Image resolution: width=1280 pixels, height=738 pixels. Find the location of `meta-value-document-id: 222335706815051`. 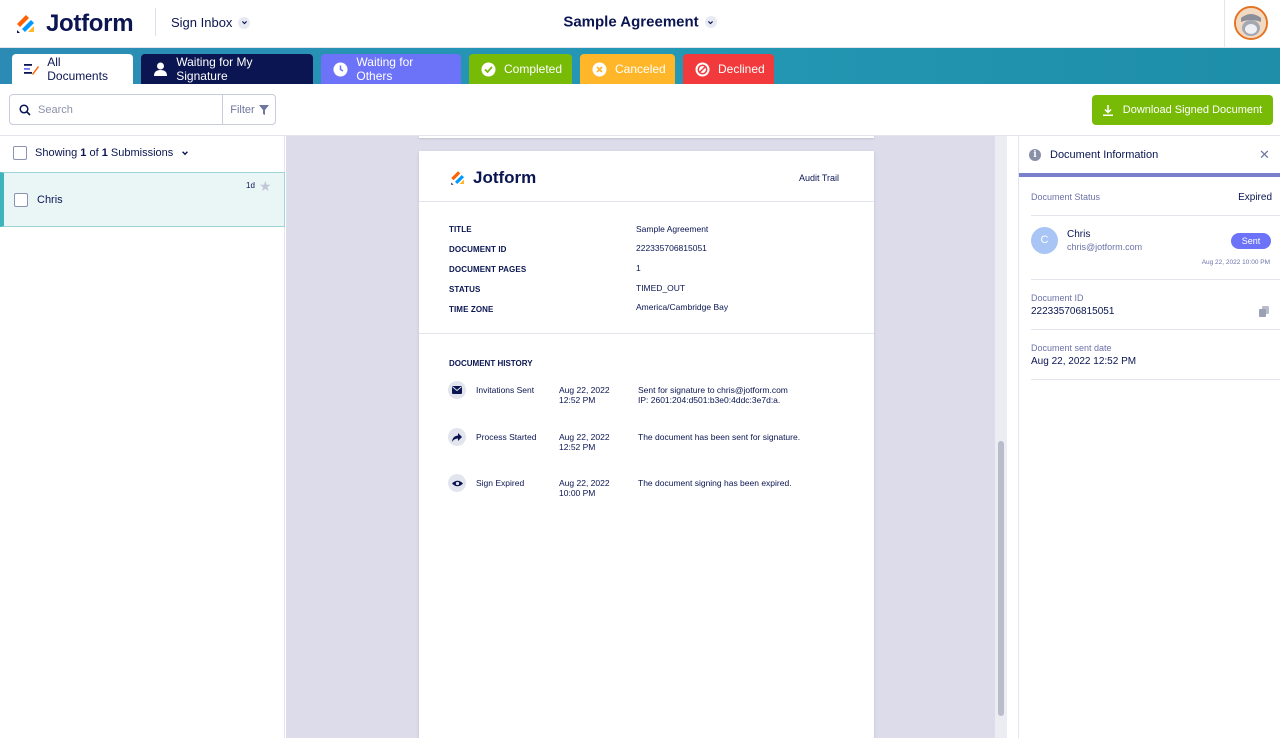

meta-value-document-id: 222335706815051 is located at coordinates (671, 248).